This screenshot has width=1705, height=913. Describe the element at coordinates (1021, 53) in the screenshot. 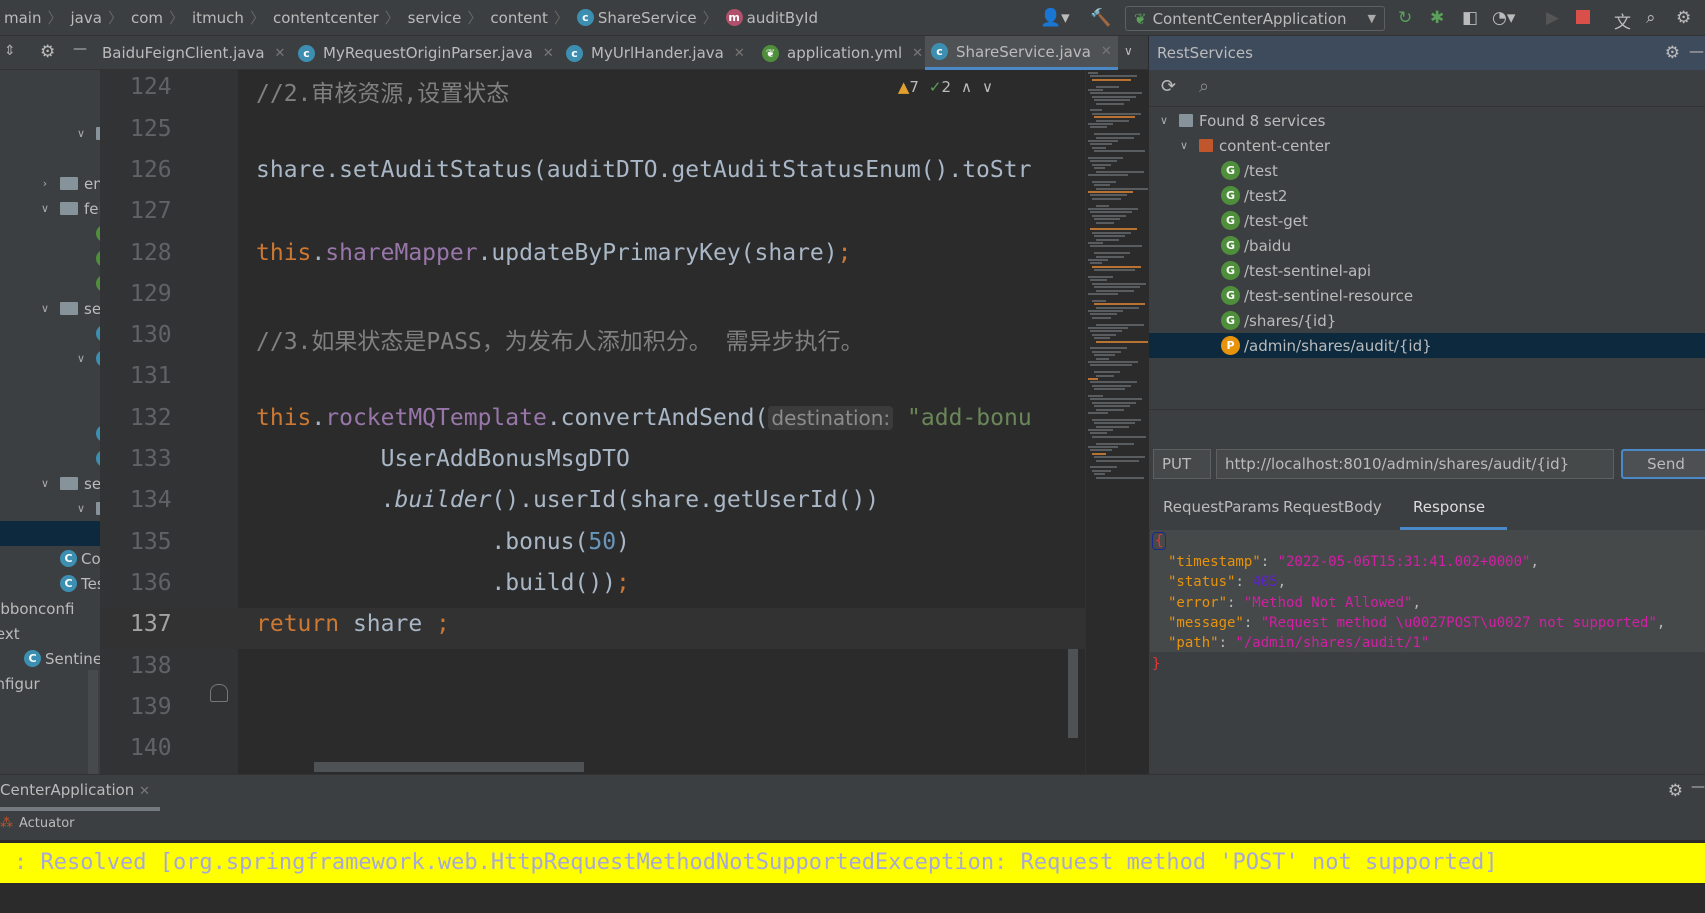

I see `editor-tab: c ShareService.java ✕` at that location.